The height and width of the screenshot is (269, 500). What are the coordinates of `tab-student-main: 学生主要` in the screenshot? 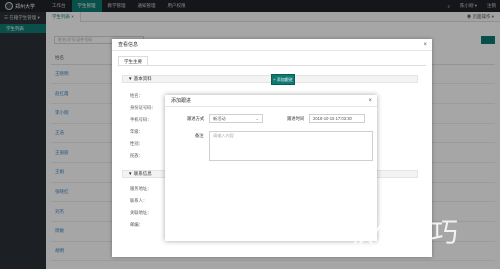 It's located at (133, 60).